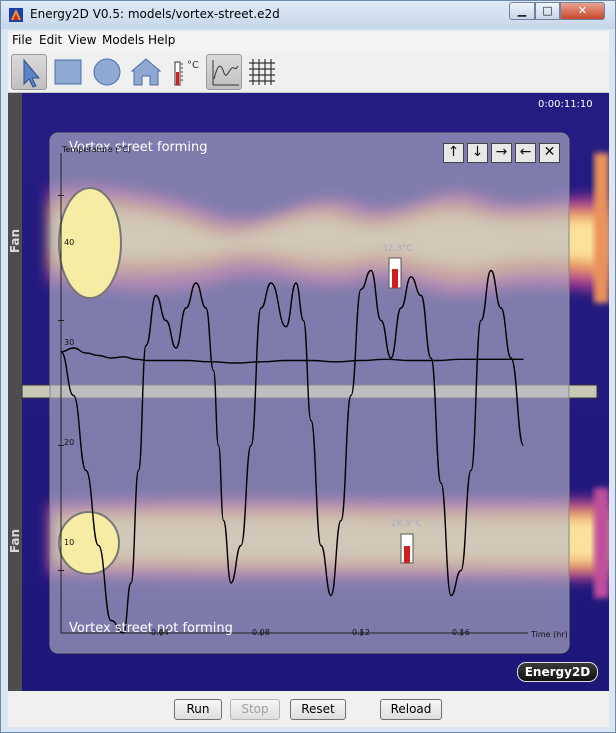  I want to click on graph-toggle-button, so click(224, 72).